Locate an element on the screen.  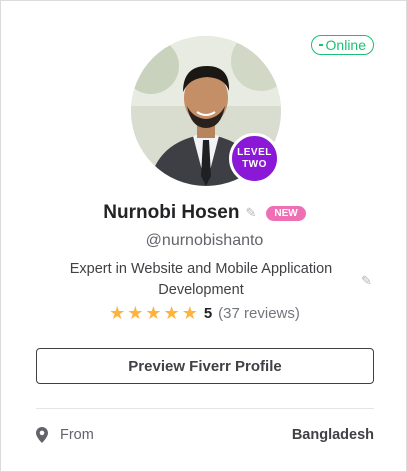
name-row: Nurnobi Hosen ✎ NEW is located at coordinates (204, 213).